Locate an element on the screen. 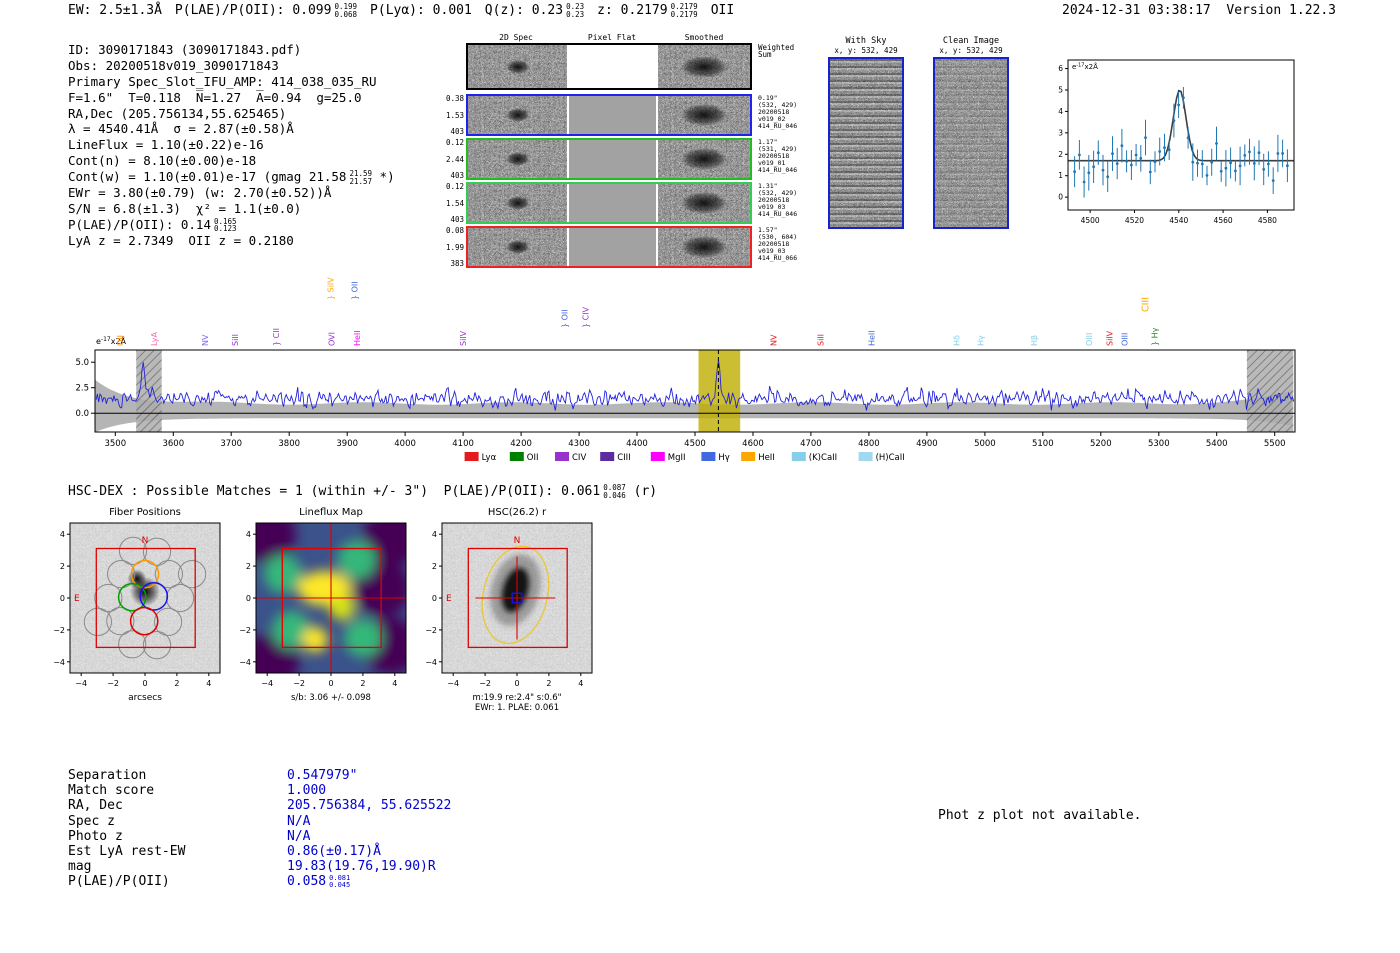 This screenshot has width=1400, height=953. match-label: P(LAE)/P(OII) is located at coordinates (119, 882).